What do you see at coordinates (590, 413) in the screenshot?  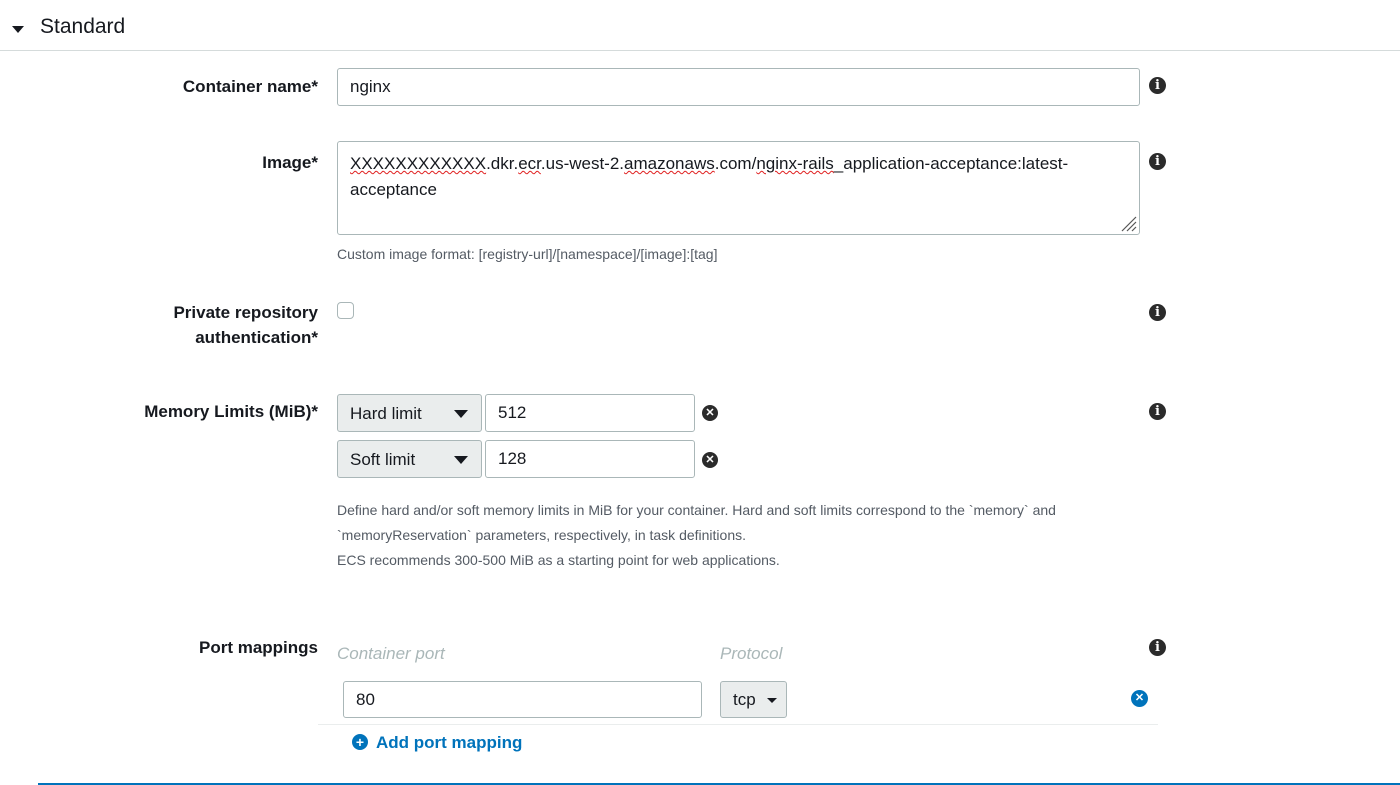 I see `hard-limit-input` at bounding box center [590, 413].